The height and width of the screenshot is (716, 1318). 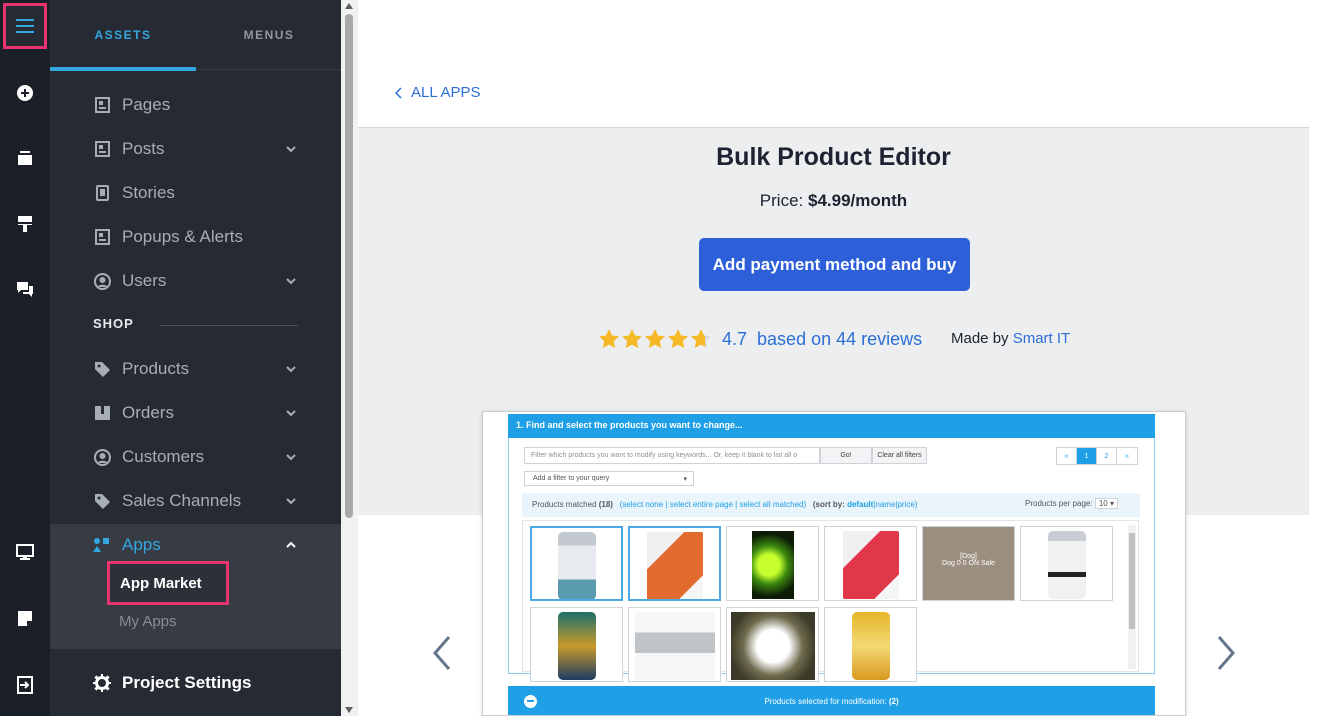 What do you see at coordinates (1097, 456) in the screenshot?
I see `screenshot-pager: « 1 2 »` at bounding box center [1097, 456].